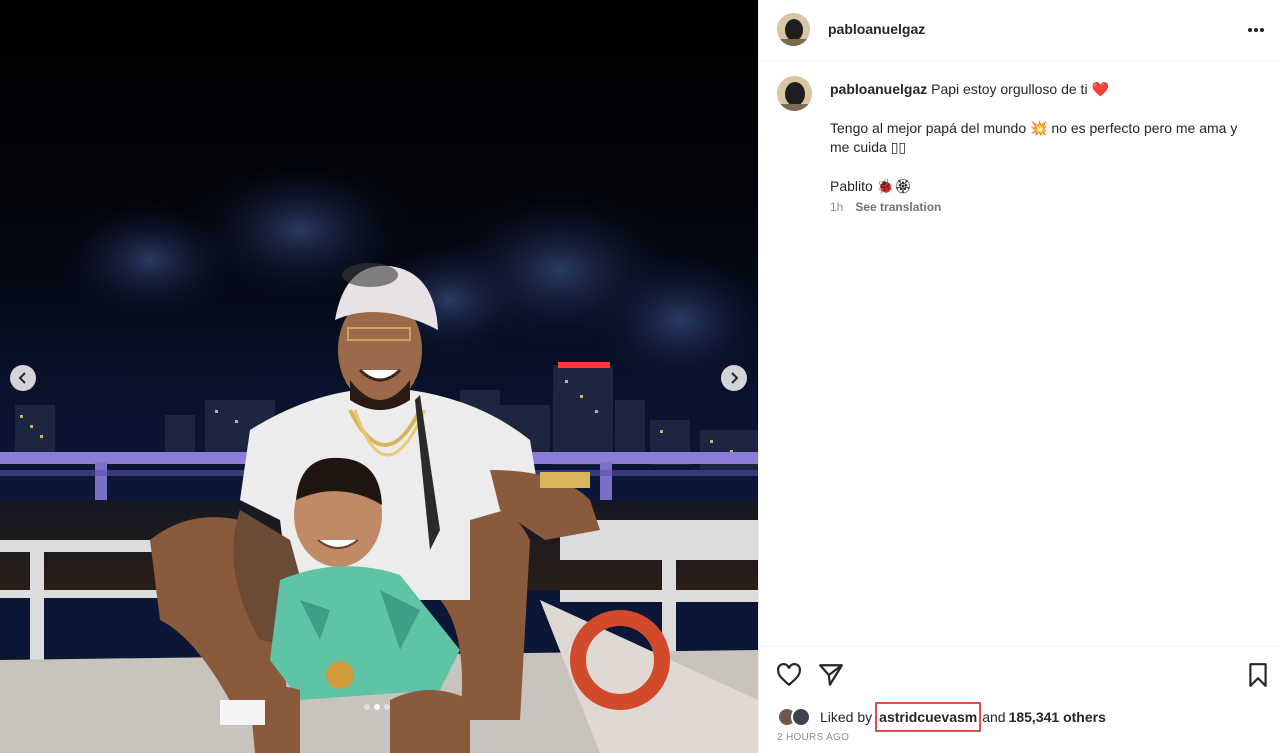 This screenshot has width=1280, height=753. What do you see at coordinates (1100, 89) in the screenshot?
I see `heart-emoji: ❤️` at bounding box center [1100, 89].